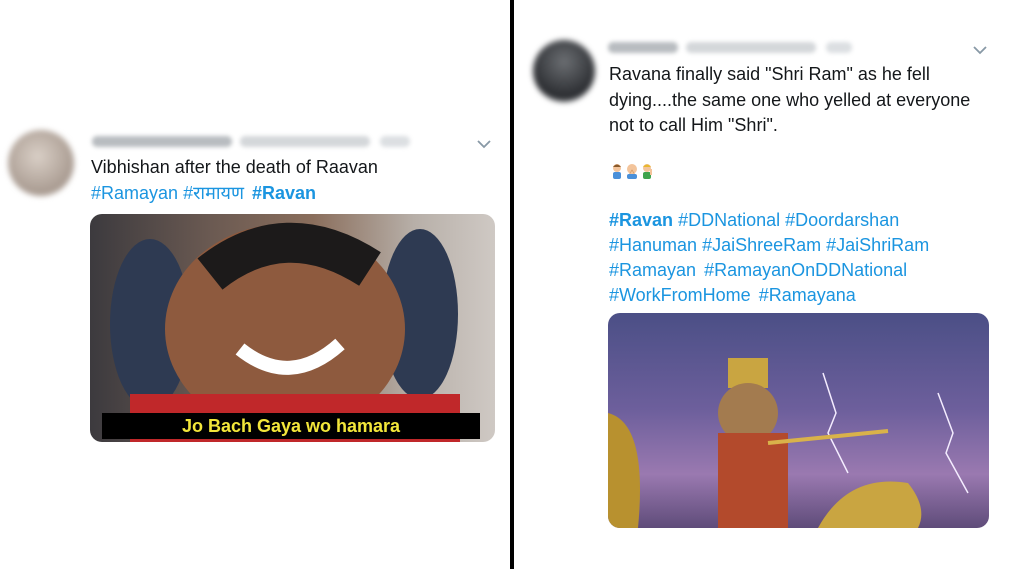 Image resolution: width=1024 pixels, height=569 pixels. What do you see at coordinates (805, 270) in the screenshot?
I see `hashtag-ramayanonddnational: #RamayanOnDDNational` at bounding box center [805, 270].